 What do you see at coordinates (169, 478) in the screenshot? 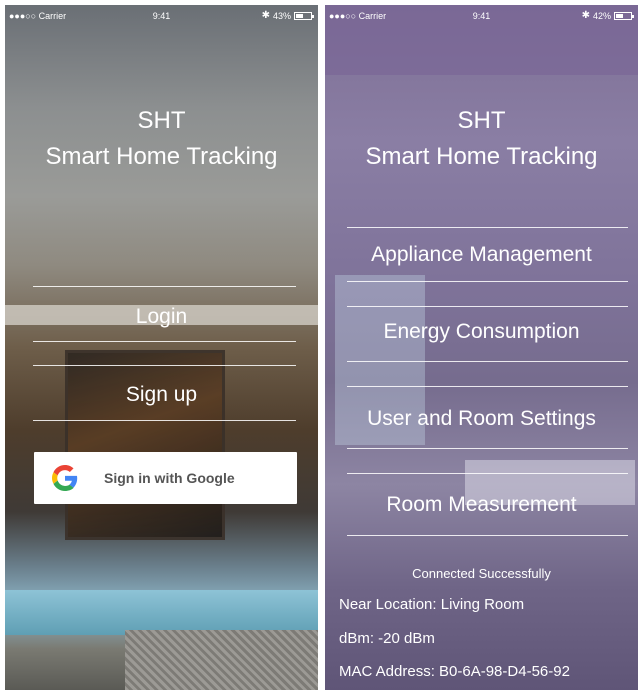
I see `google-signin-label: Sign in with Google` at bounding box center [169, 478].